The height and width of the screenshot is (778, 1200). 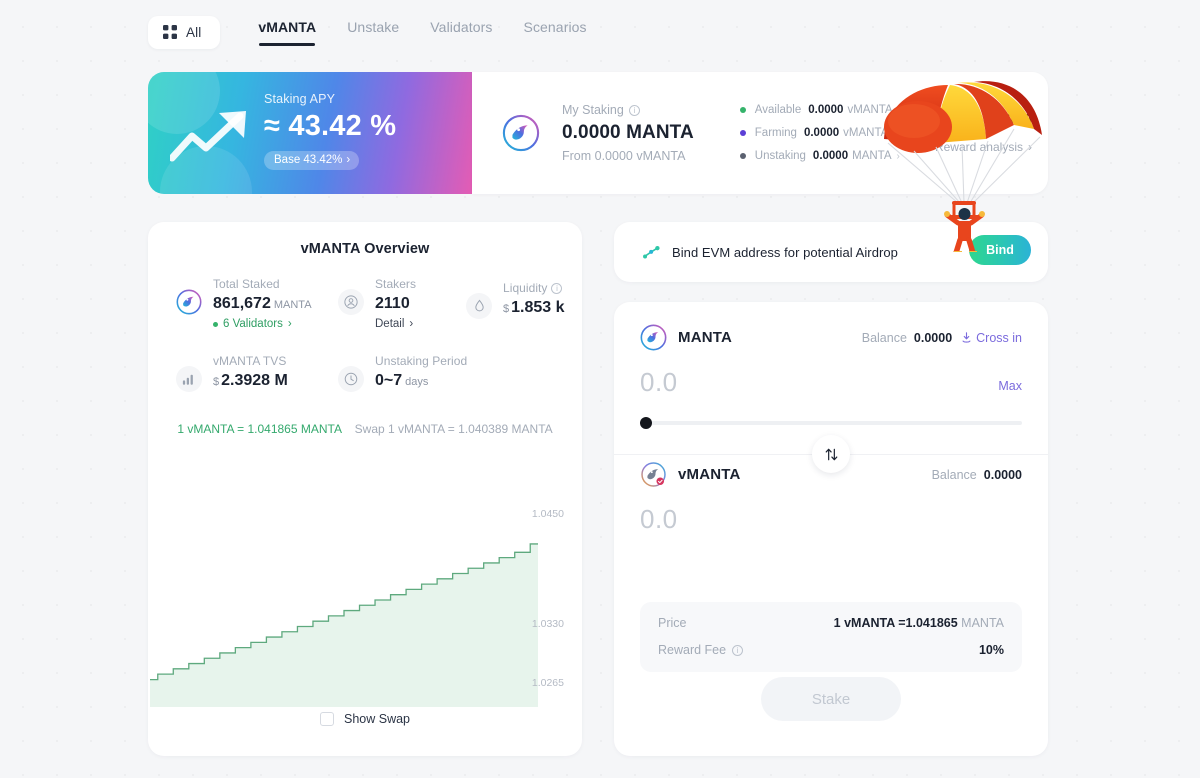 What do you see at coordinates (259, 429) in the screenshot?
I see `rate-primary: 1 vMANTA = 1.041865 MANTA` at bounding box center [259, 429].